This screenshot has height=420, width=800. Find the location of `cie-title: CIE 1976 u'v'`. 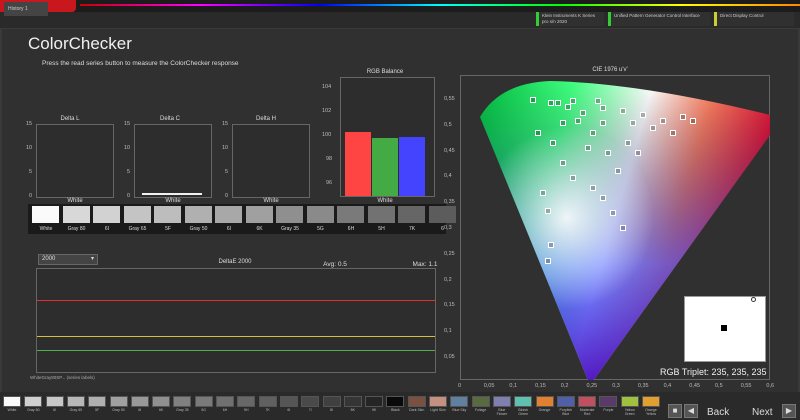

cie-title: CIE 1976 u'v' is located at coordinates (610, 70).